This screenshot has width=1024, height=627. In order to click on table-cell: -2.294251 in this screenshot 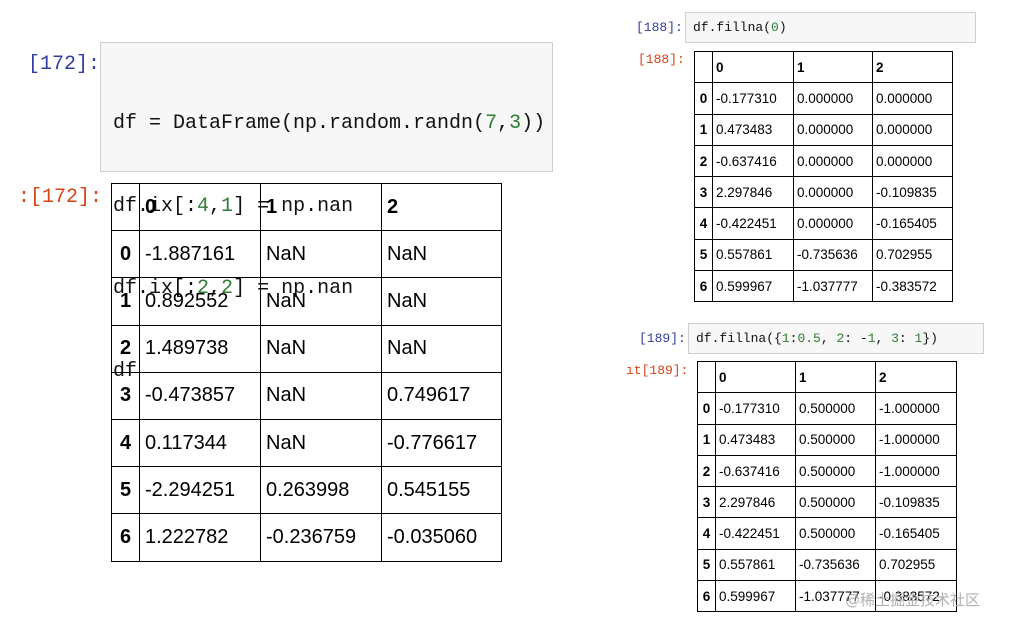, I will do `click(200, 490)`.